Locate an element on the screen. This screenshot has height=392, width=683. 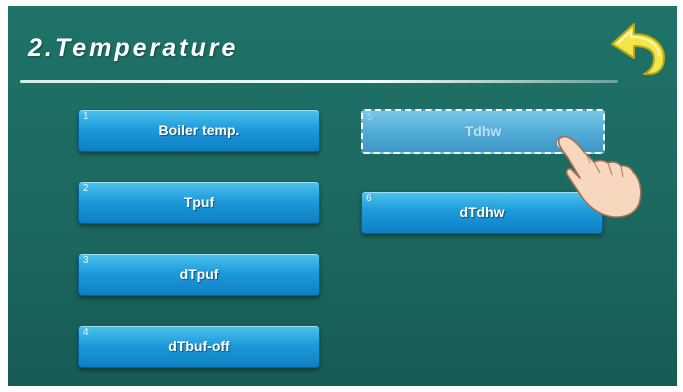
menu-button-number: 1 is located at coordinates (86, 116).